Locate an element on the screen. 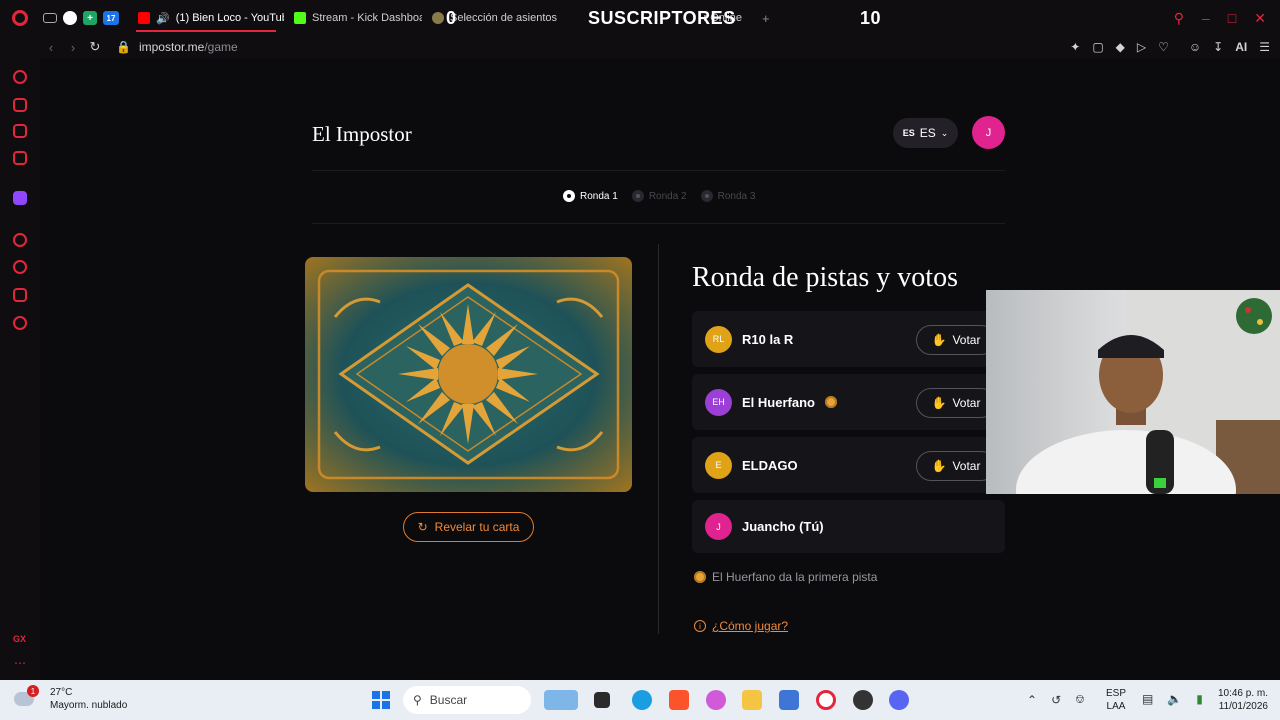 This screenshot has height=720, width=1280. tab-kick: Stream - Kick Dashboard is located at coordinates (353, 18).